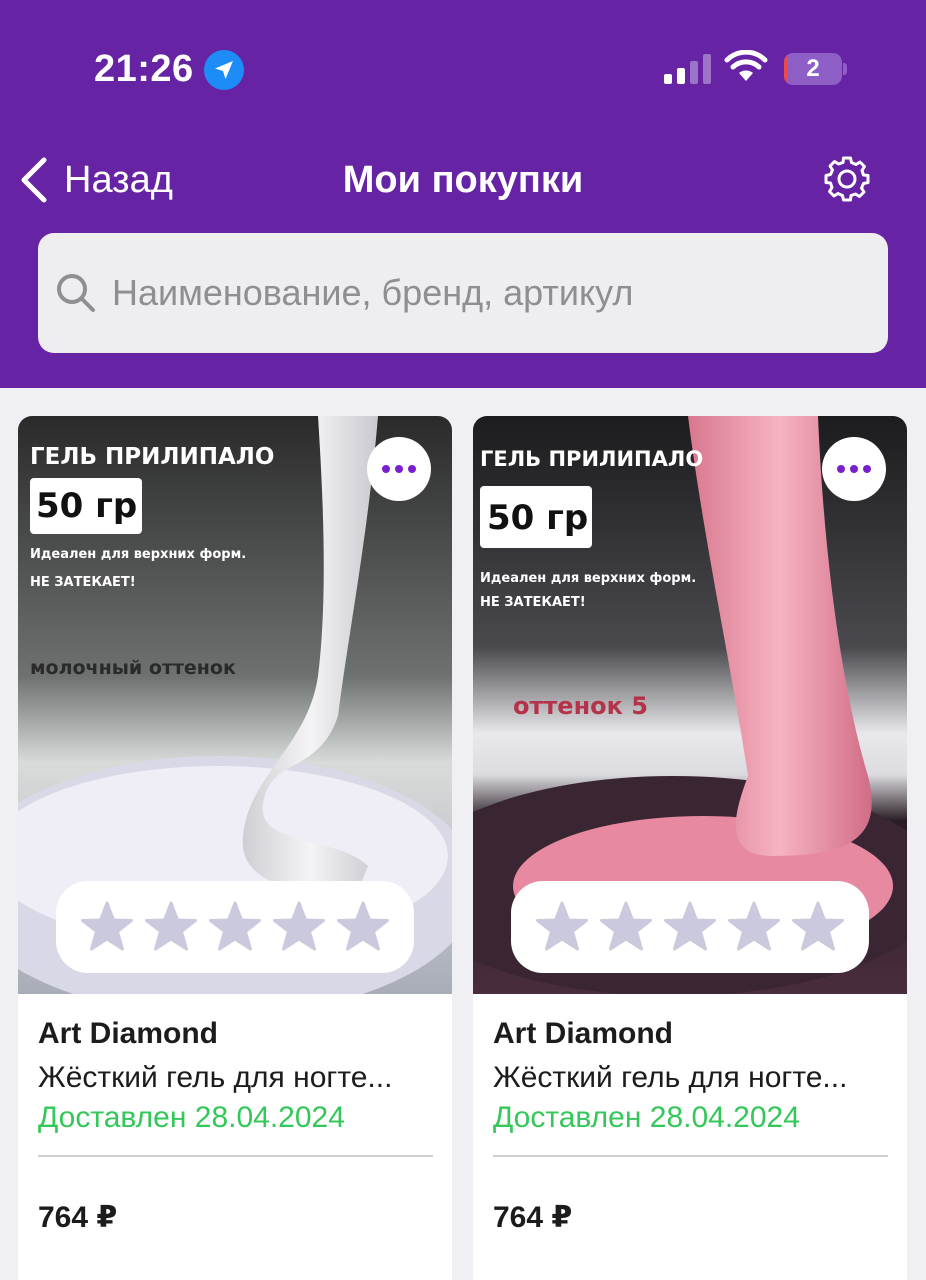  What do you see at coordinates (144, 69) in the screenshot?
I see `status-time: 21:26` at bounding box center [144, 69].